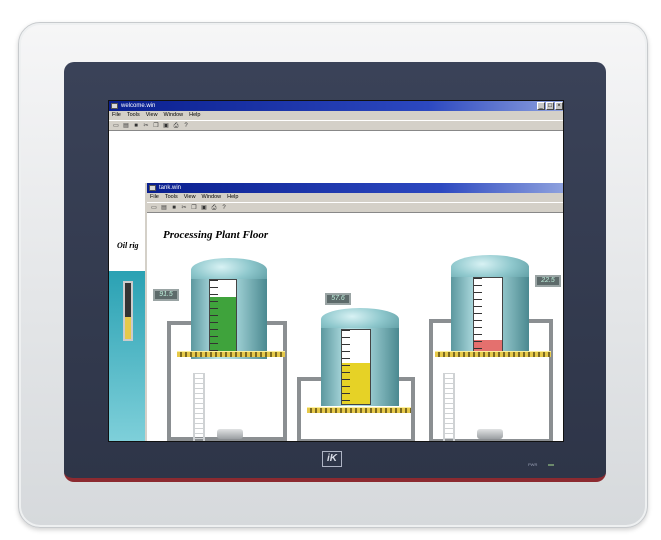 This screenshot has width=661, height=540. What do you see at coordinates (355, 197) in the screenshot?
I see `window-tank-menubar: File Tools View Window Help` at bounding box center [355, 197].